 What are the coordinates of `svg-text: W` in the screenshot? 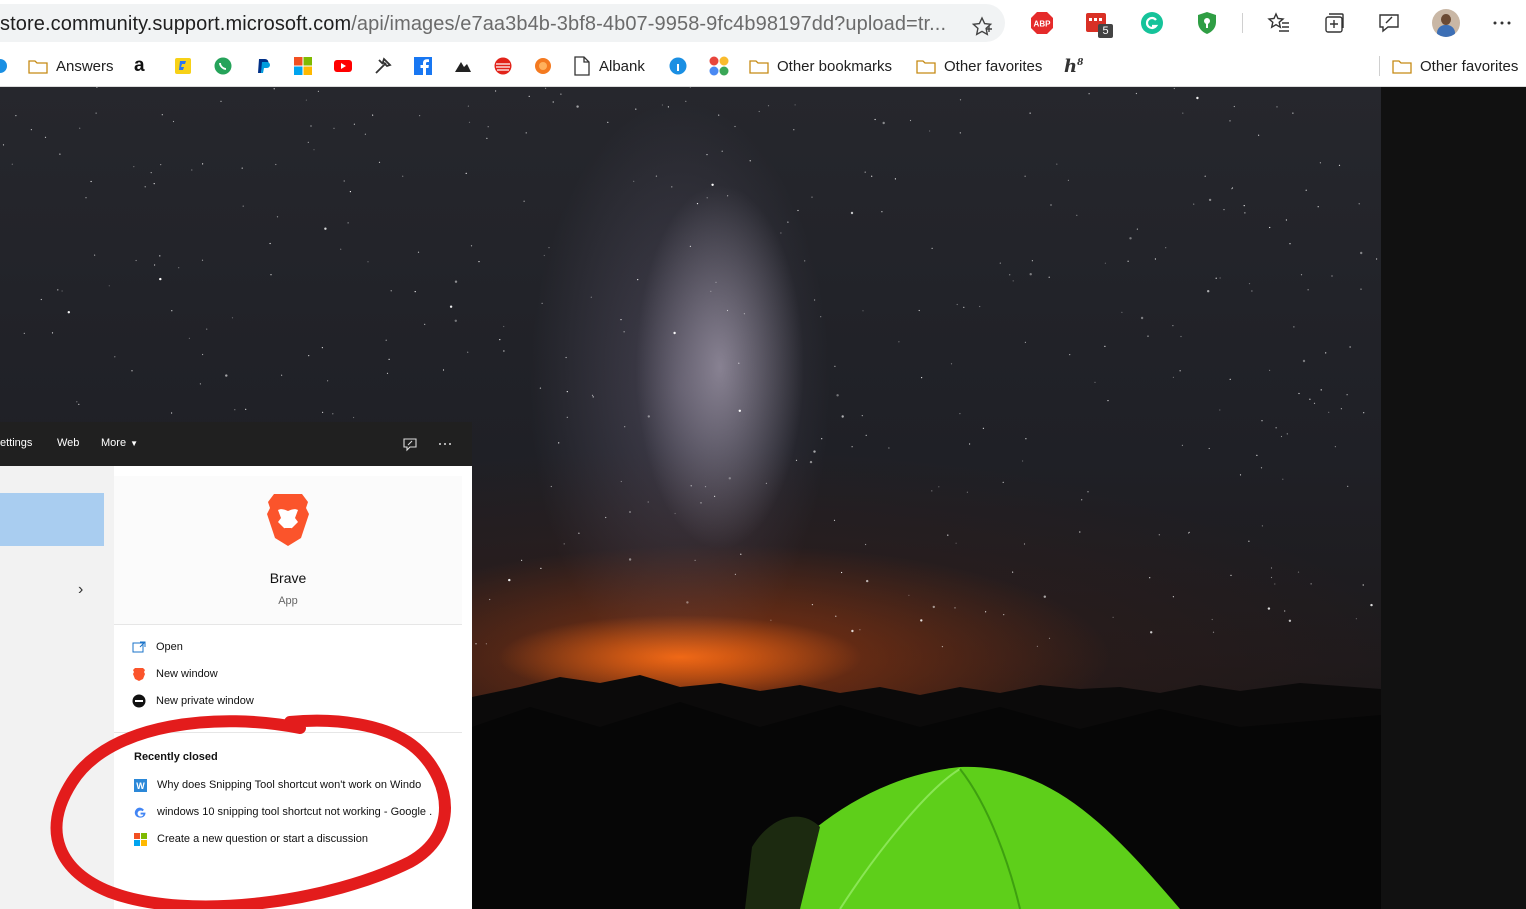 It's located at (140, 786).